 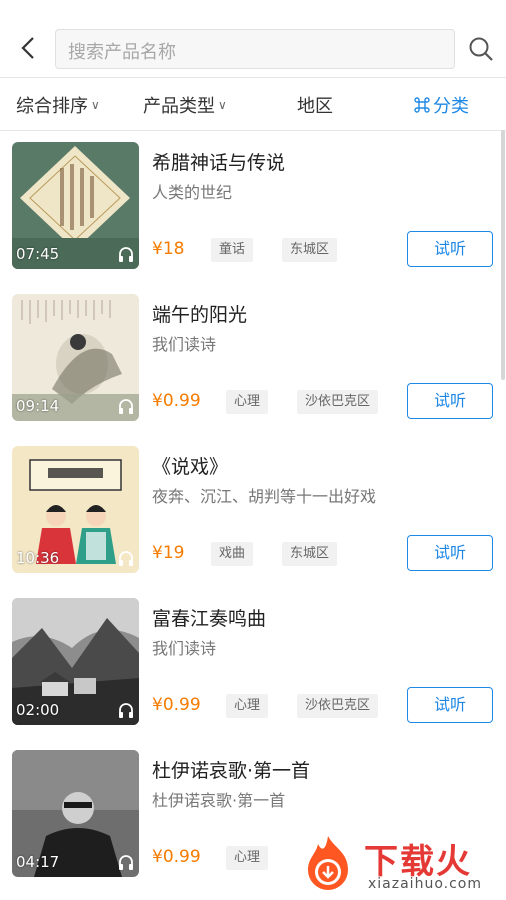 What do you see at coordinates (168, 553) in the screenshot?
I see `item-price: ¥19` at bounding box center [168, 553].